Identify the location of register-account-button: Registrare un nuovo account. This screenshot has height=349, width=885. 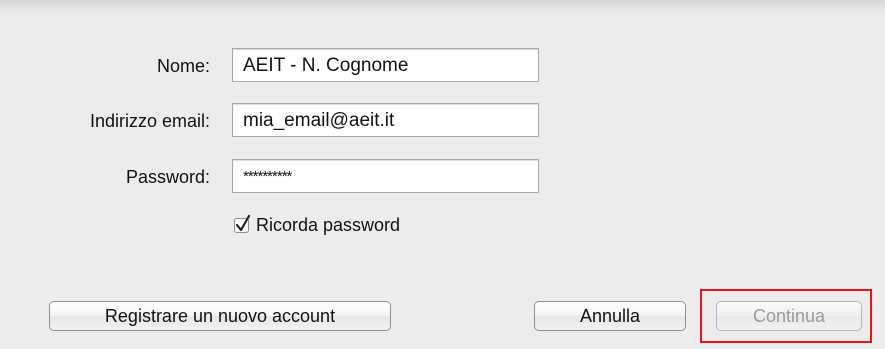
(220, 316).